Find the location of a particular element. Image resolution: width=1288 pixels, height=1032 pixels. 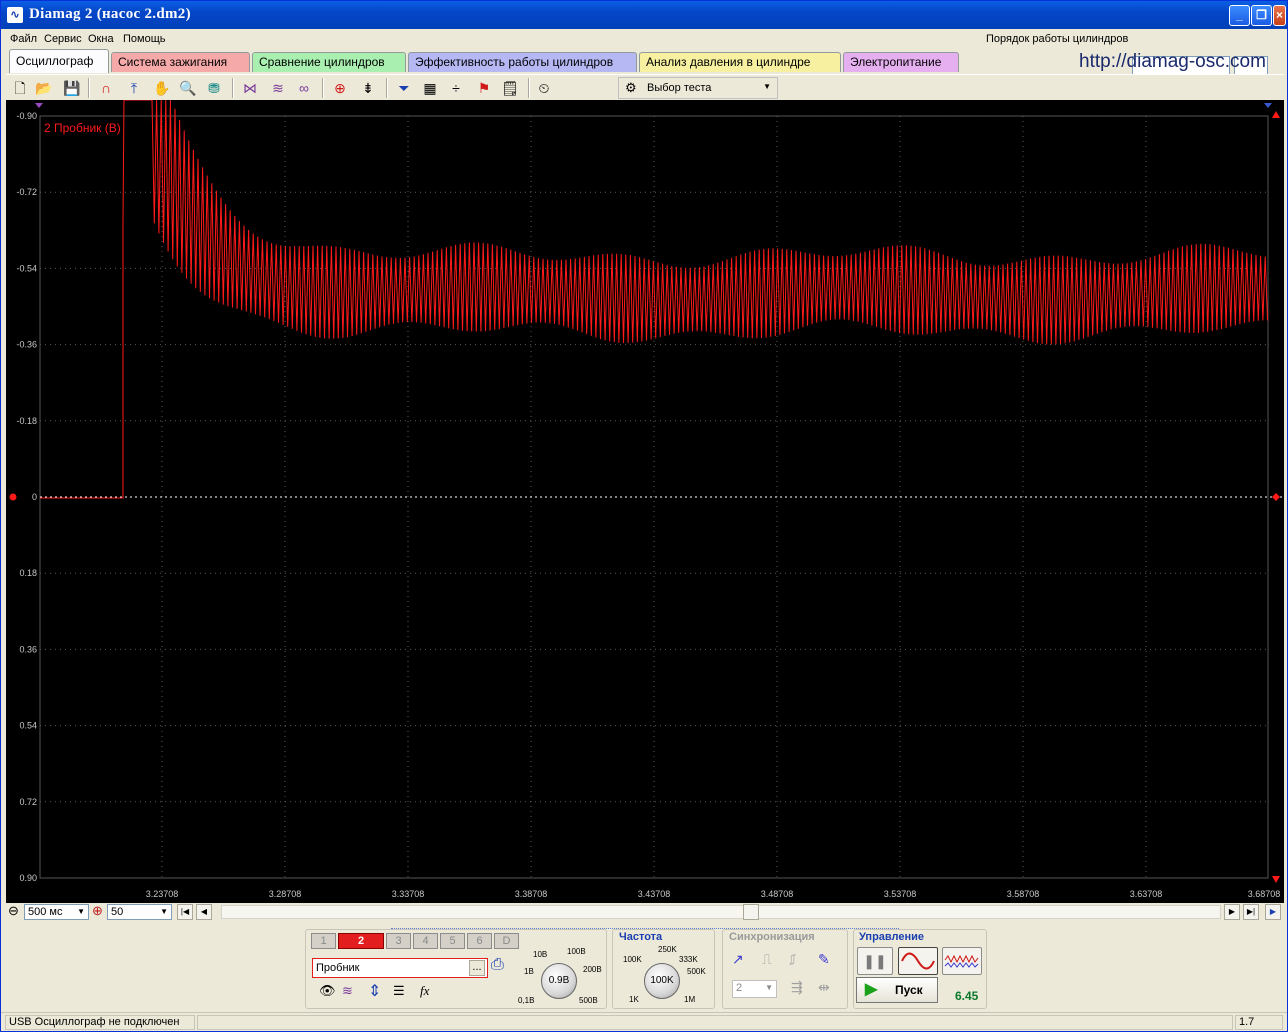

freq-mark-1k: 1K is located at coordinates (634, 999).